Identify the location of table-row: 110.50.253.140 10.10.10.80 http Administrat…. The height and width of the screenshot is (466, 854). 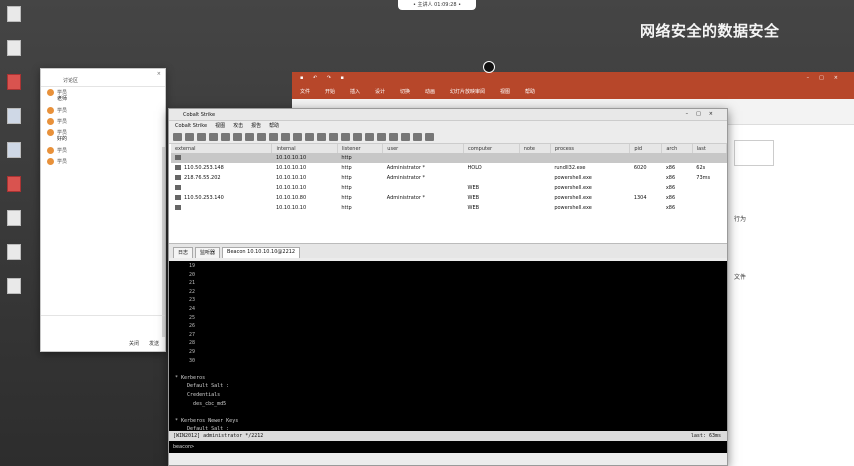
(449, 198).